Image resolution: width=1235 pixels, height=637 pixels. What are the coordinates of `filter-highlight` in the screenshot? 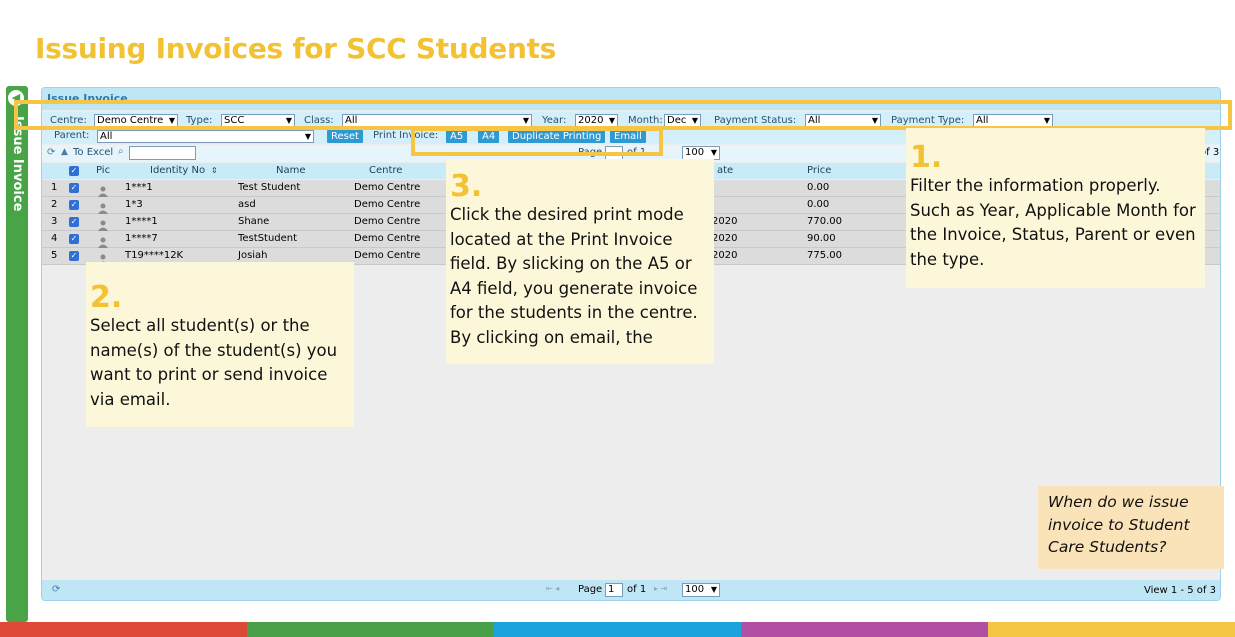 It's located at (623, 115).